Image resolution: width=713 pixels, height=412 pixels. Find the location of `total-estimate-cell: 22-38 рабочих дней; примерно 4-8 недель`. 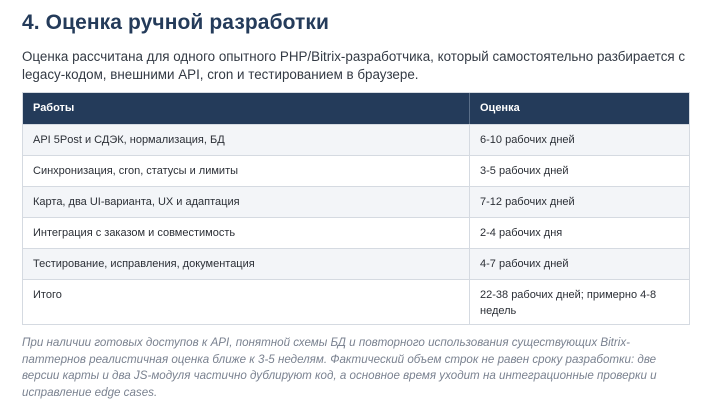

total-estimate-cell: 22-38 рабочих дней; примерно 4-8 недель is located at coordinates (579, 302).